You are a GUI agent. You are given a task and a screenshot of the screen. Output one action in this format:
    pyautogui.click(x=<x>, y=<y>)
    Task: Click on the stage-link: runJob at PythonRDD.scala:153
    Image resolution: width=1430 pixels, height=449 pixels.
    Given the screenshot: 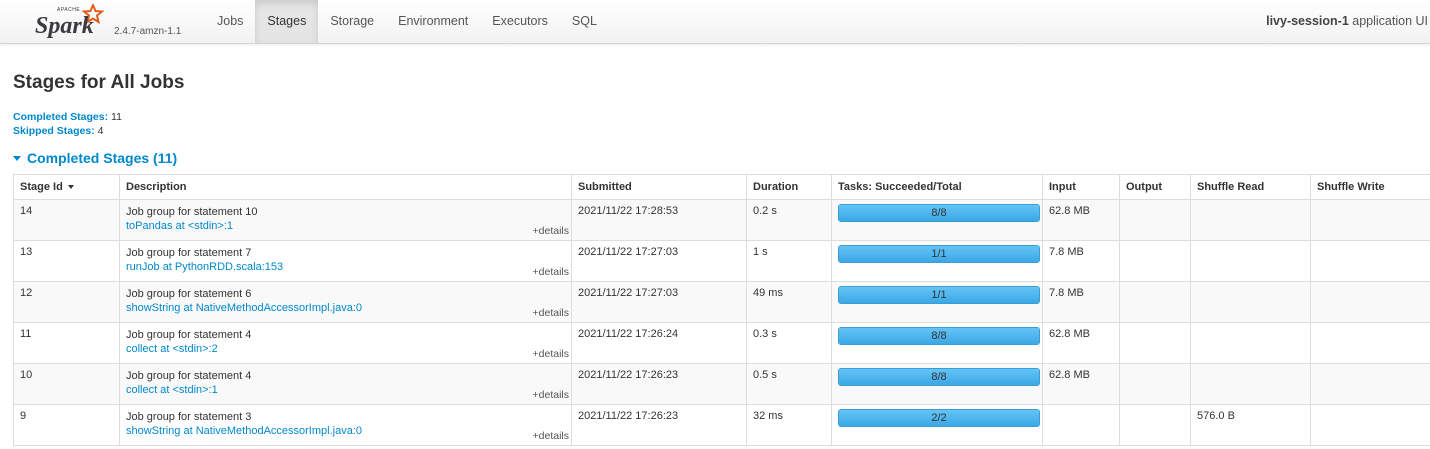 What is the action you would take?
    pyautogui.click(x=345, y=267)
    